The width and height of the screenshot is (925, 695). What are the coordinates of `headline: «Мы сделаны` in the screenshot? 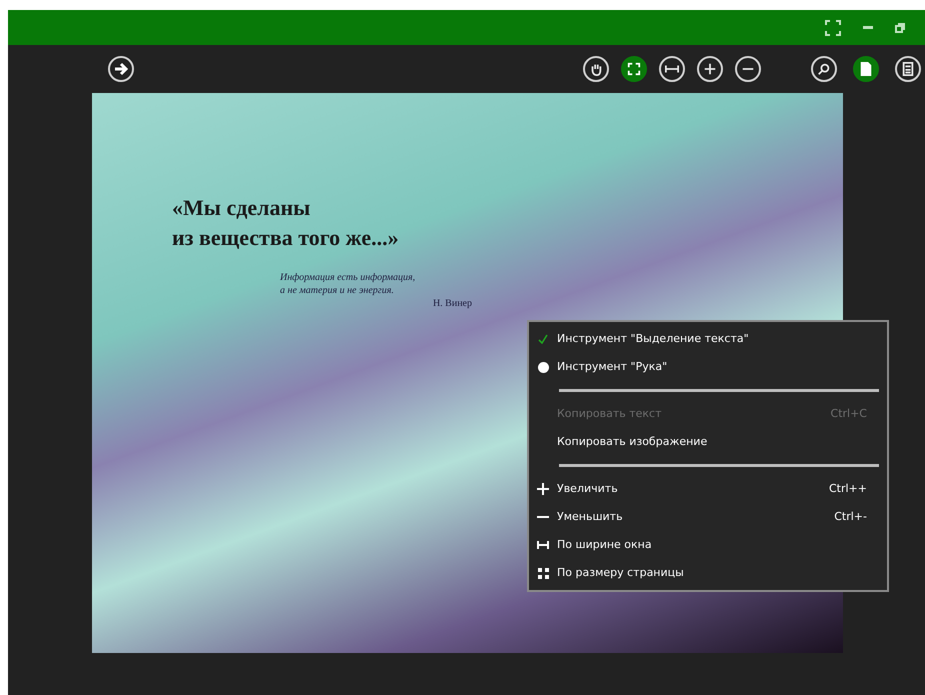 It's located at (241, 208).